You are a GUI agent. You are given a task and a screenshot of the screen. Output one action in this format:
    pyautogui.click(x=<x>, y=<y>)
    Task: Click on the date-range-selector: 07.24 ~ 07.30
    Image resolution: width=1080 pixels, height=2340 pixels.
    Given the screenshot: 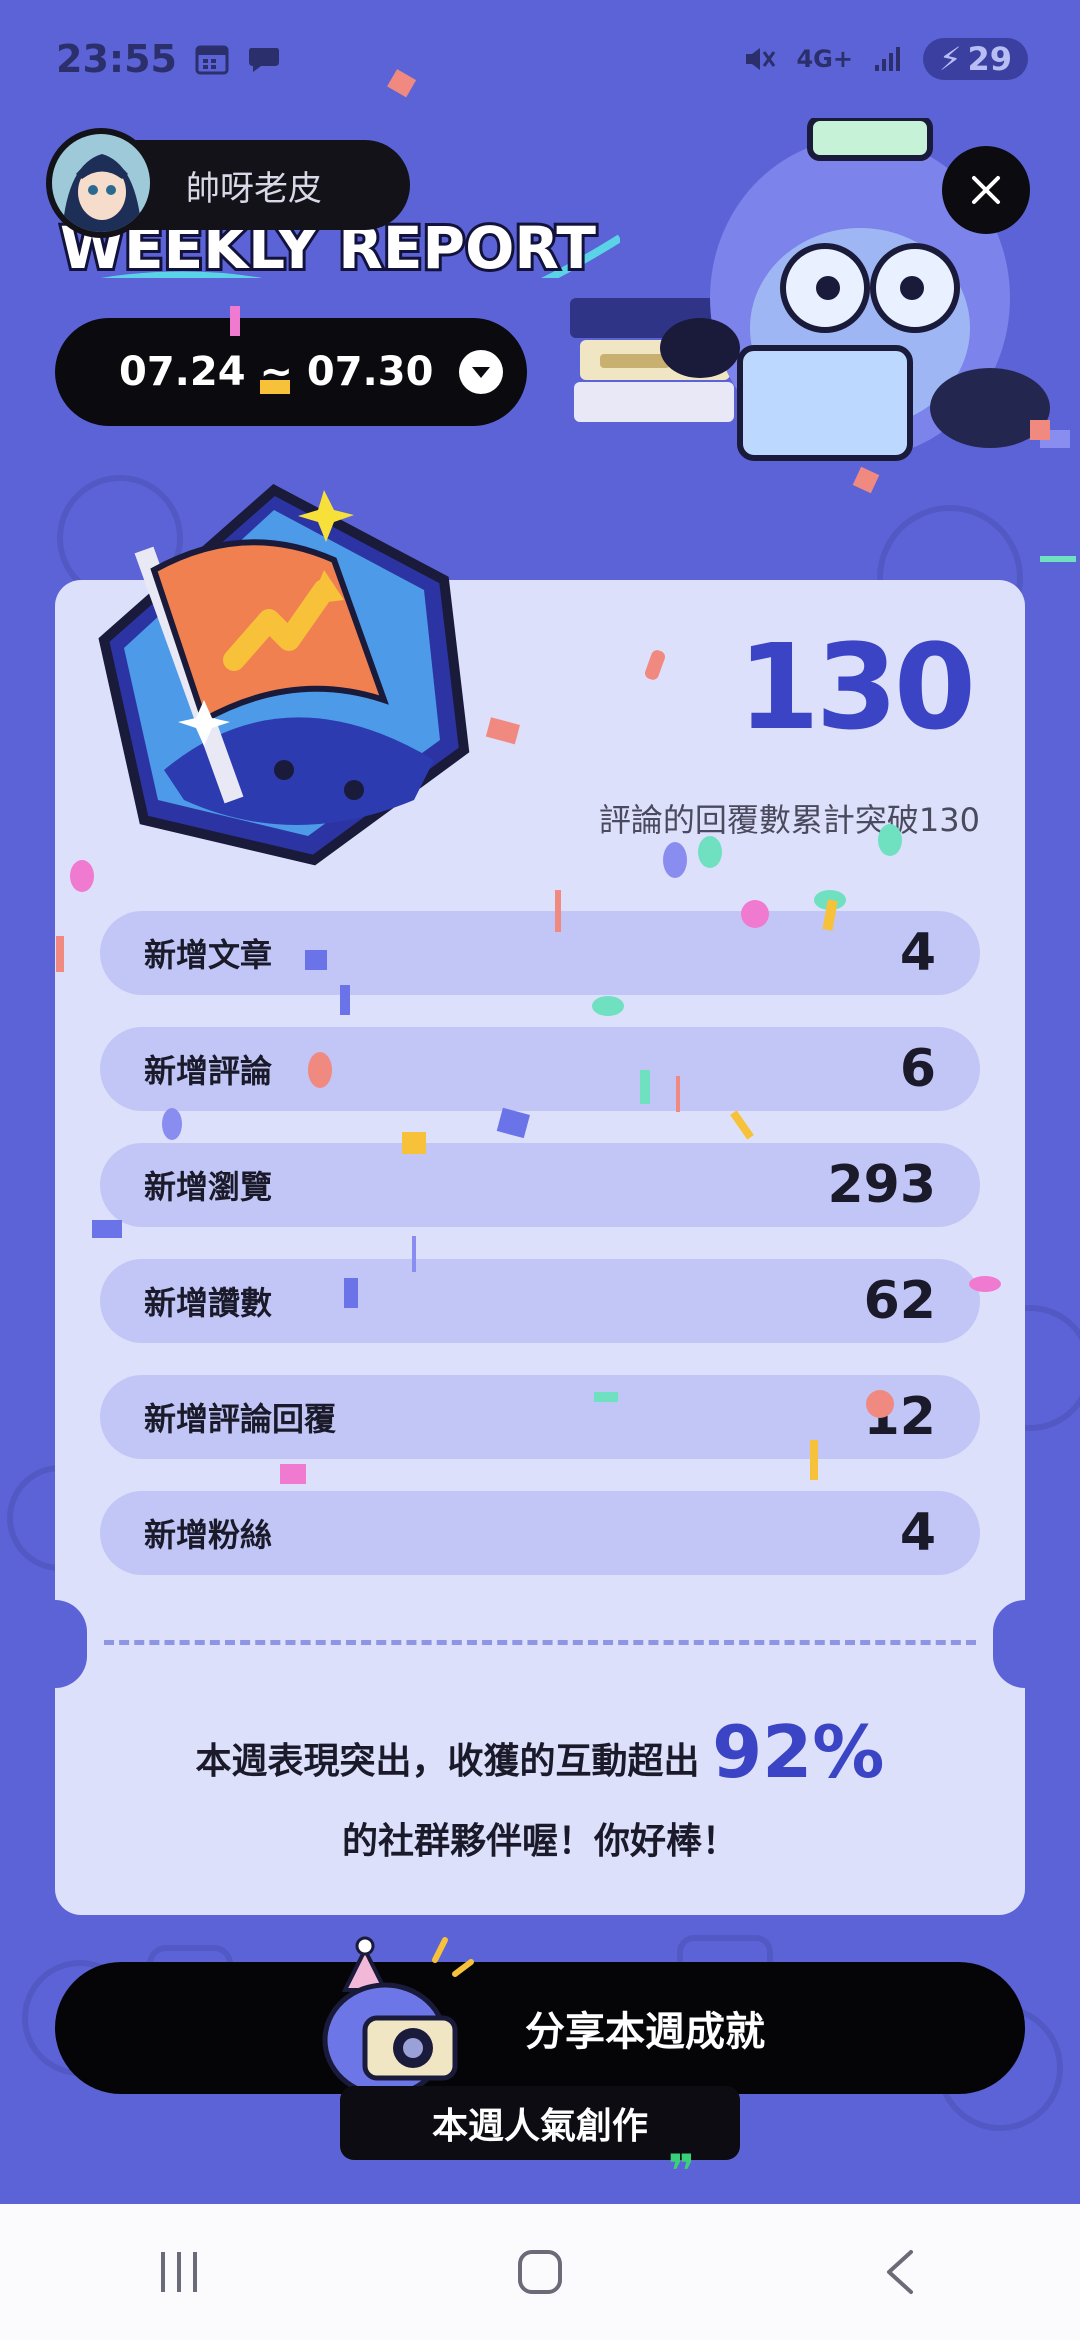 What is the action you would take?
    pyautogui.click(x=291, y=372)
    